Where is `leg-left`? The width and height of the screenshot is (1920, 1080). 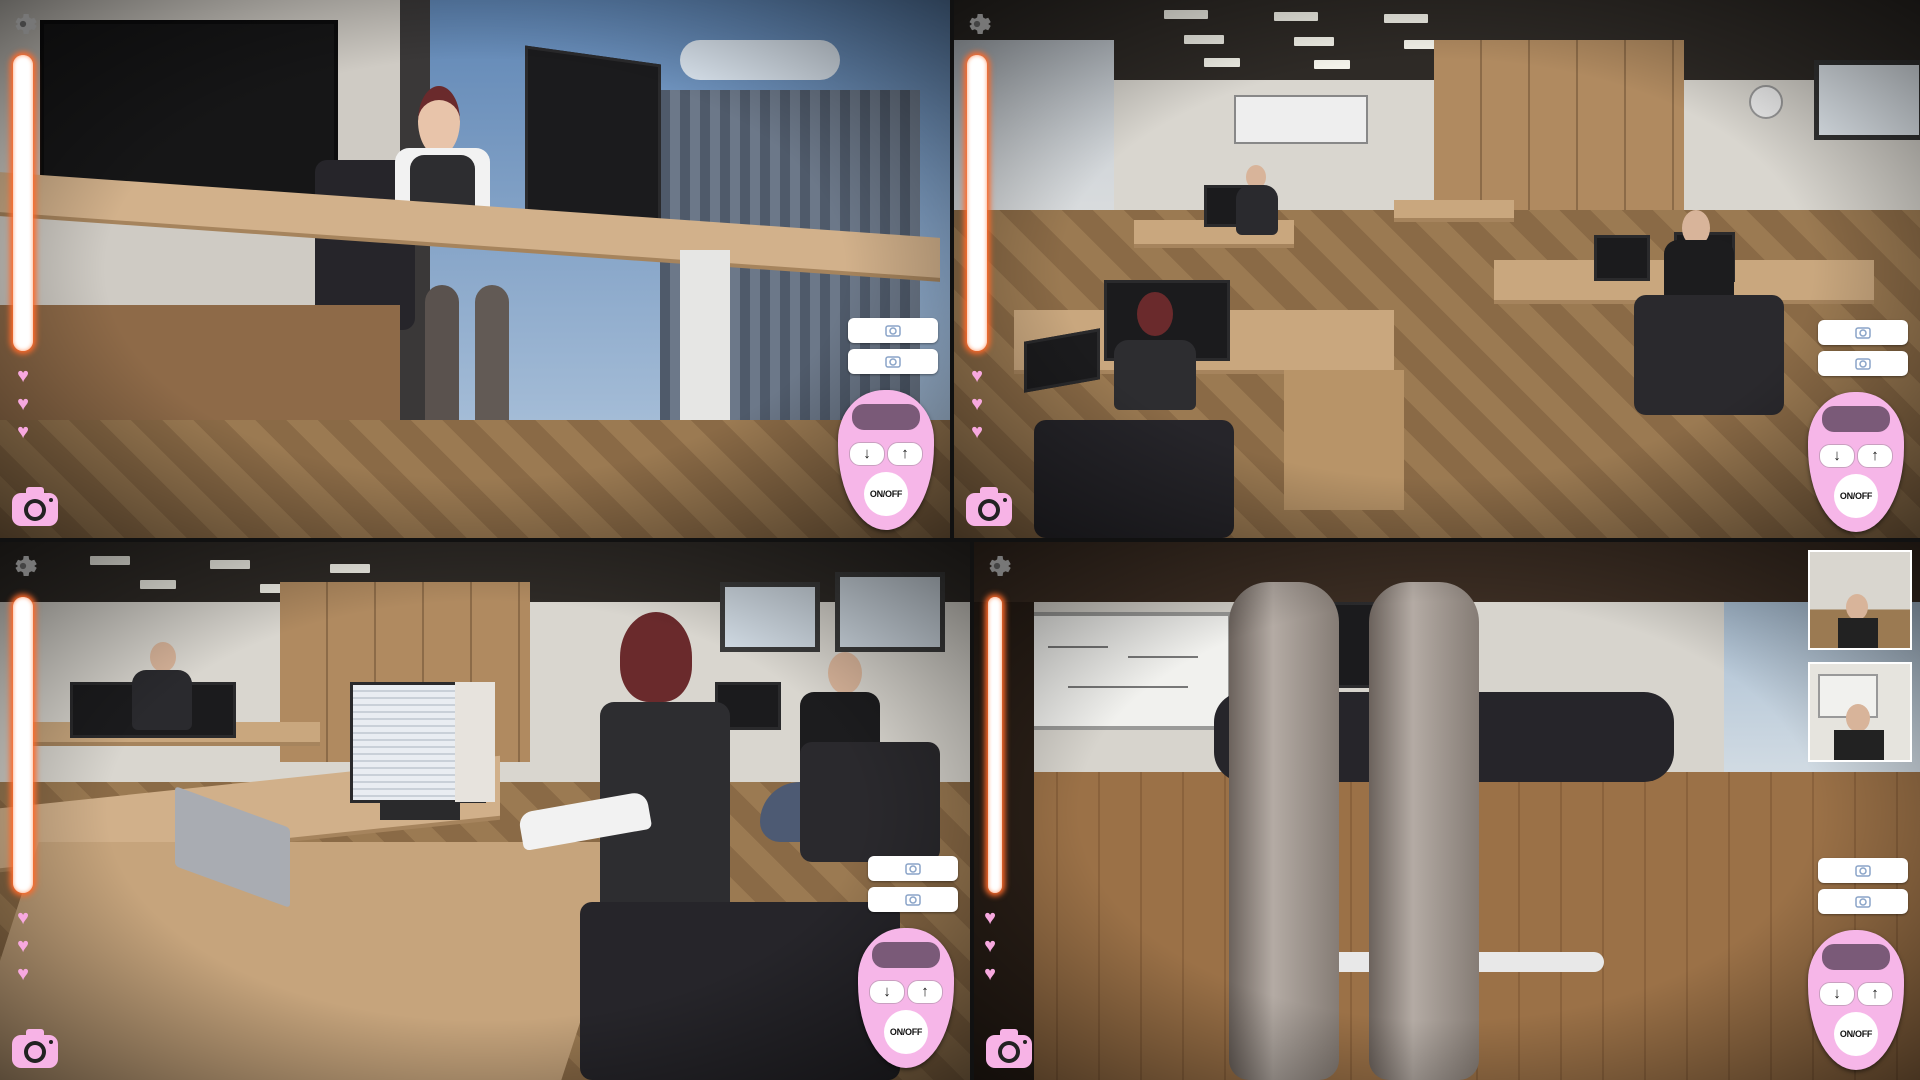
leg-left is located at coordinates (1284, 831).